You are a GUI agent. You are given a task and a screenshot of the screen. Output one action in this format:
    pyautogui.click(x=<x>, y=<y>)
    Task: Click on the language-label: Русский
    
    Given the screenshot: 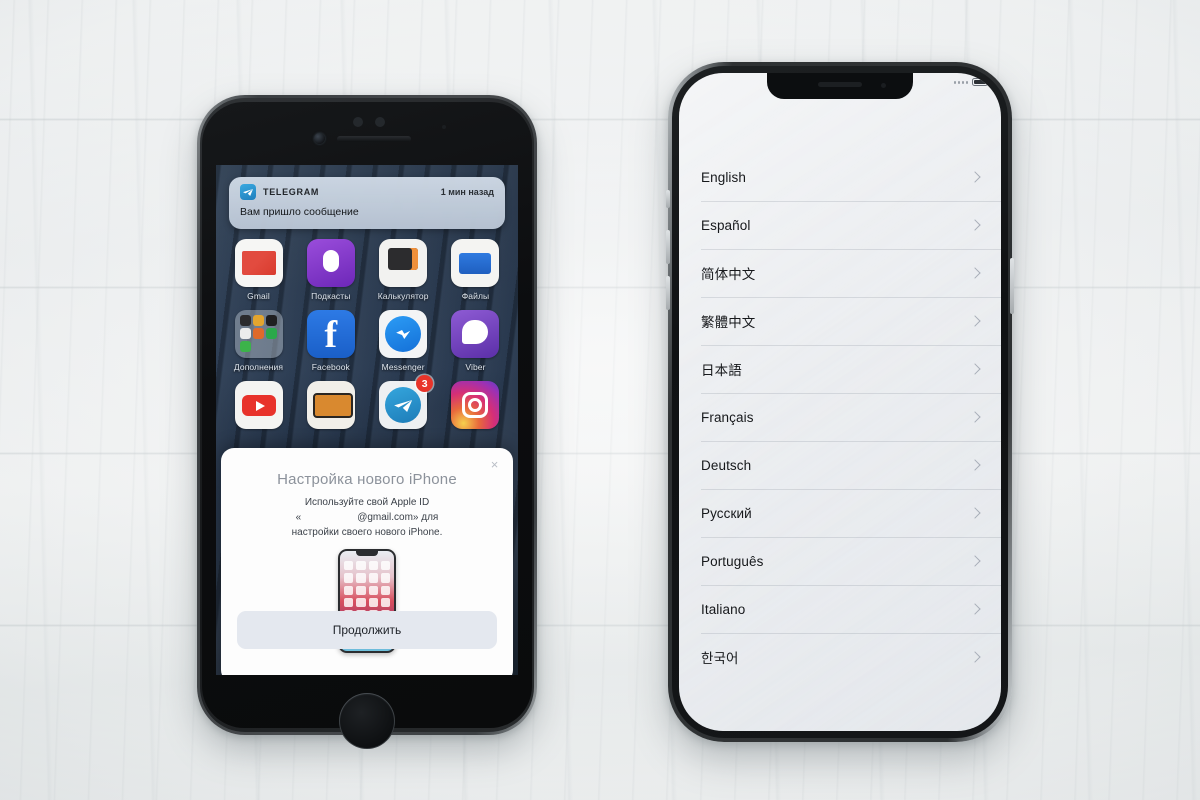 What is the action you would take?
    pyautogui.click(x=726, y=513)
    